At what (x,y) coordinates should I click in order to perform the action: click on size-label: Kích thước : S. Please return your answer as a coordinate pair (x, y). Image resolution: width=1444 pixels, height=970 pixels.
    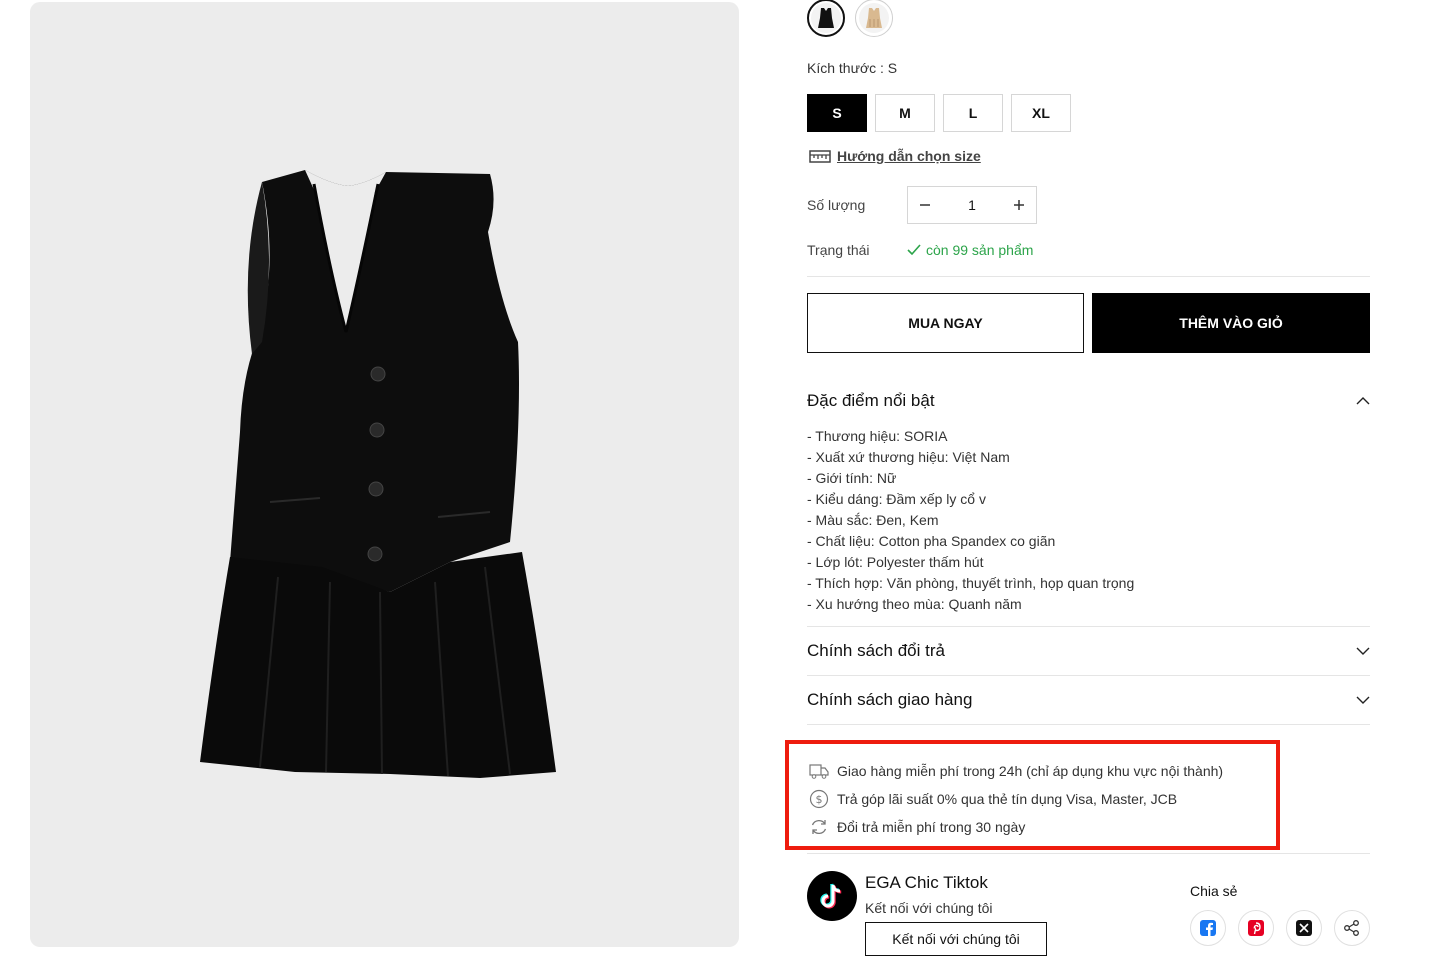
    Looking at the image, I should click on (852, 68).